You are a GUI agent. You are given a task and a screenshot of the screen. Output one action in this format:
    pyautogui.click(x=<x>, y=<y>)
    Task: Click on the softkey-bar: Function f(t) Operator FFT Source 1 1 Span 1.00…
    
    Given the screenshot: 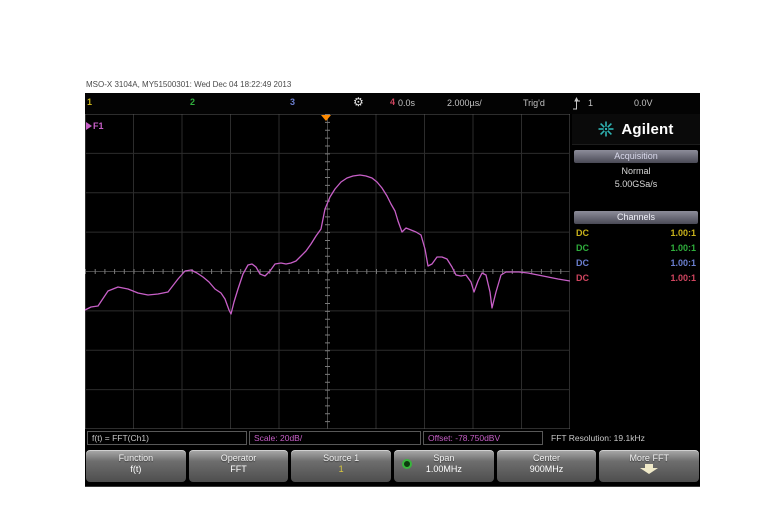 What is the action you would take?
    pyautogui.click(x=392, y=467)
    